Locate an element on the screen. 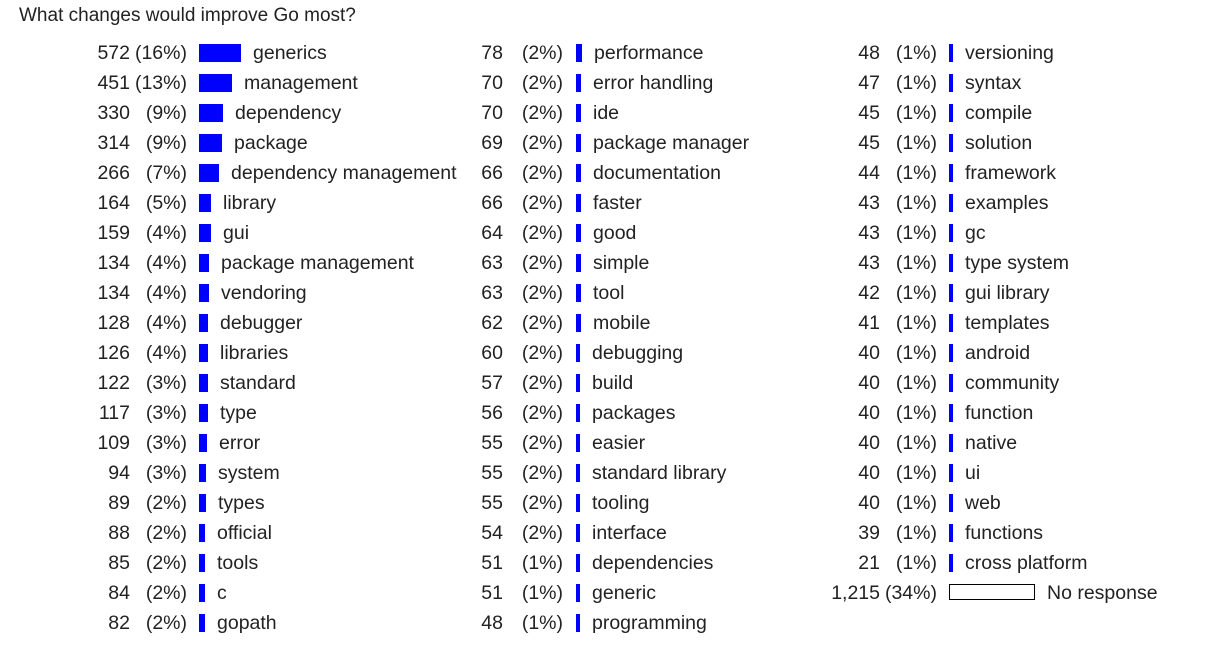  bar-row: 43 (1%) examples is located at coordinates (605, 203).